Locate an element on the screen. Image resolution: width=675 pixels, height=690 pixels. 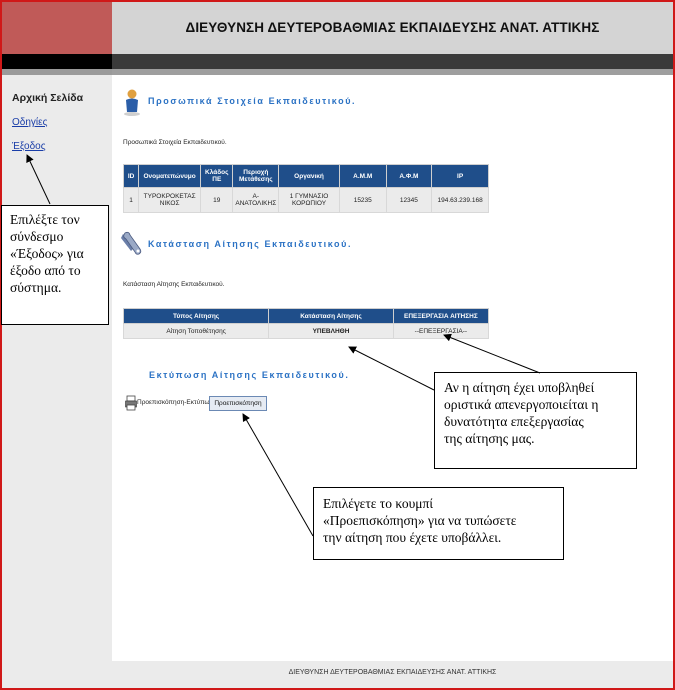
arrow-status is located at coordinates (391, 368).